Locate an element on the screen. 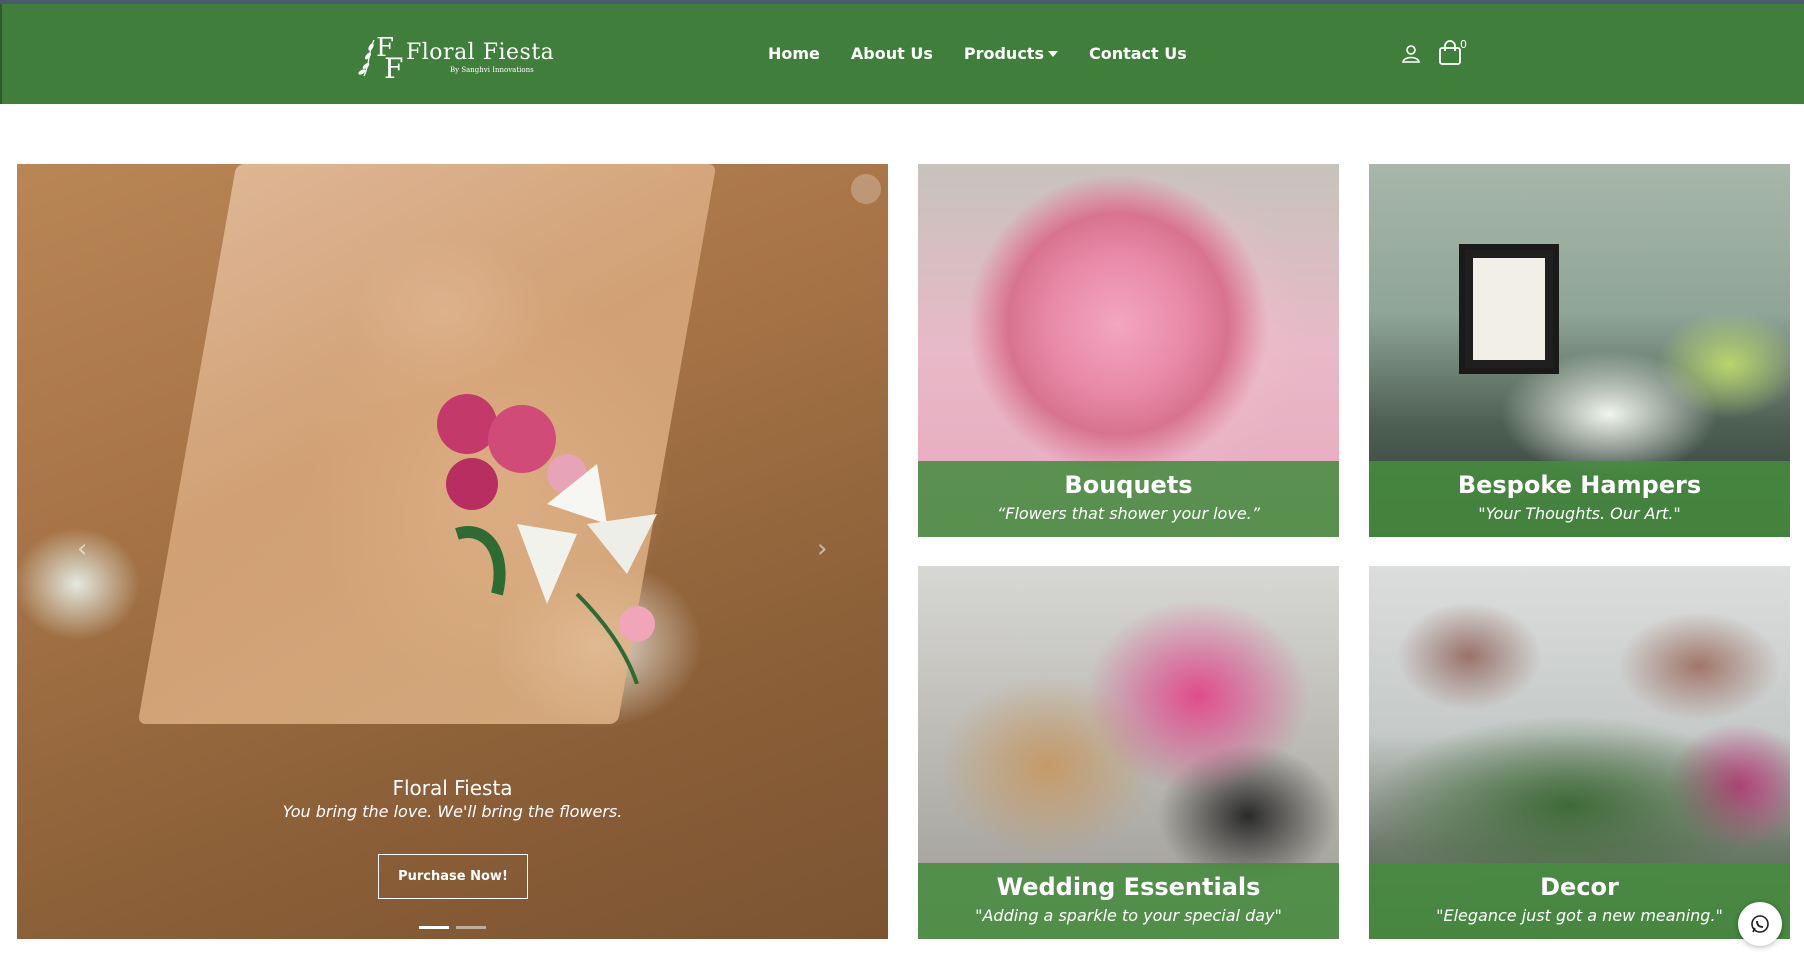 This screenshot has width=1804, height=962. logo-mark-icon: F F is located at coordinates (380, 59).